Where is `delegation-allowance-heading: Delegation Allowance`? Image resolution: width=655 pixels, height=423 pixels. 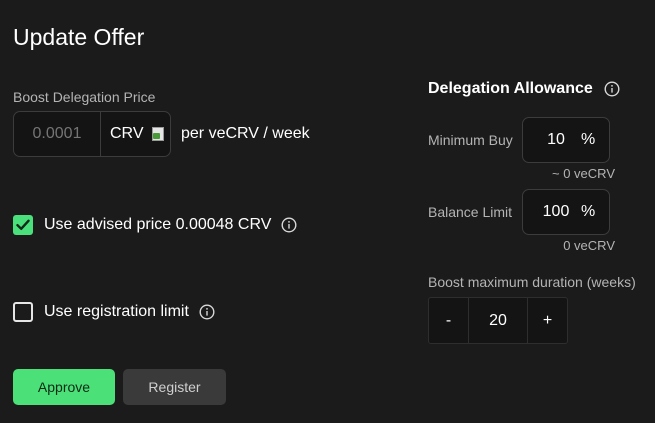
delegation-allowance-heading: Delegation Allowance is located at coordinates (524, 89).